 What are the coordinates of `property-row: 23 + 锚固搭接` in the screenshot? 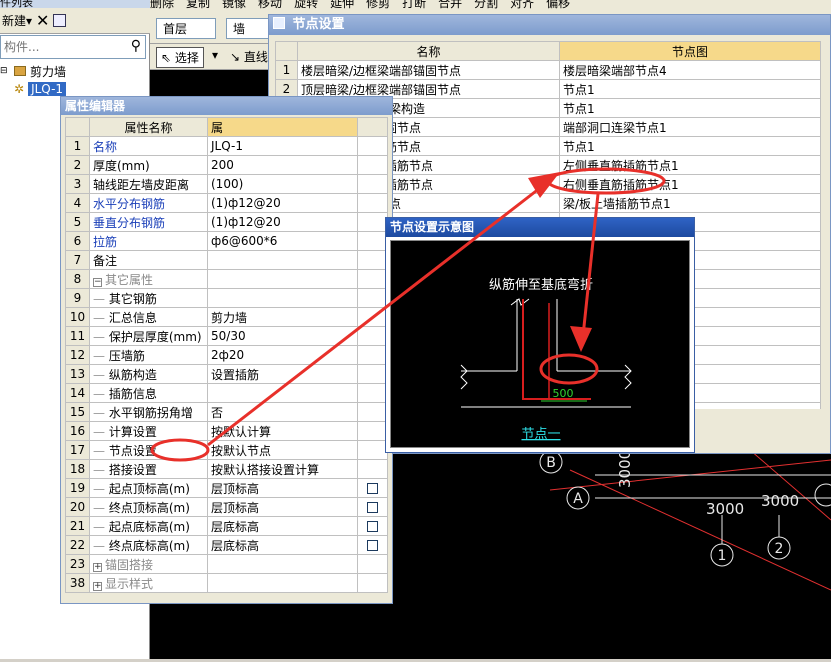 It's located at (226, 564).